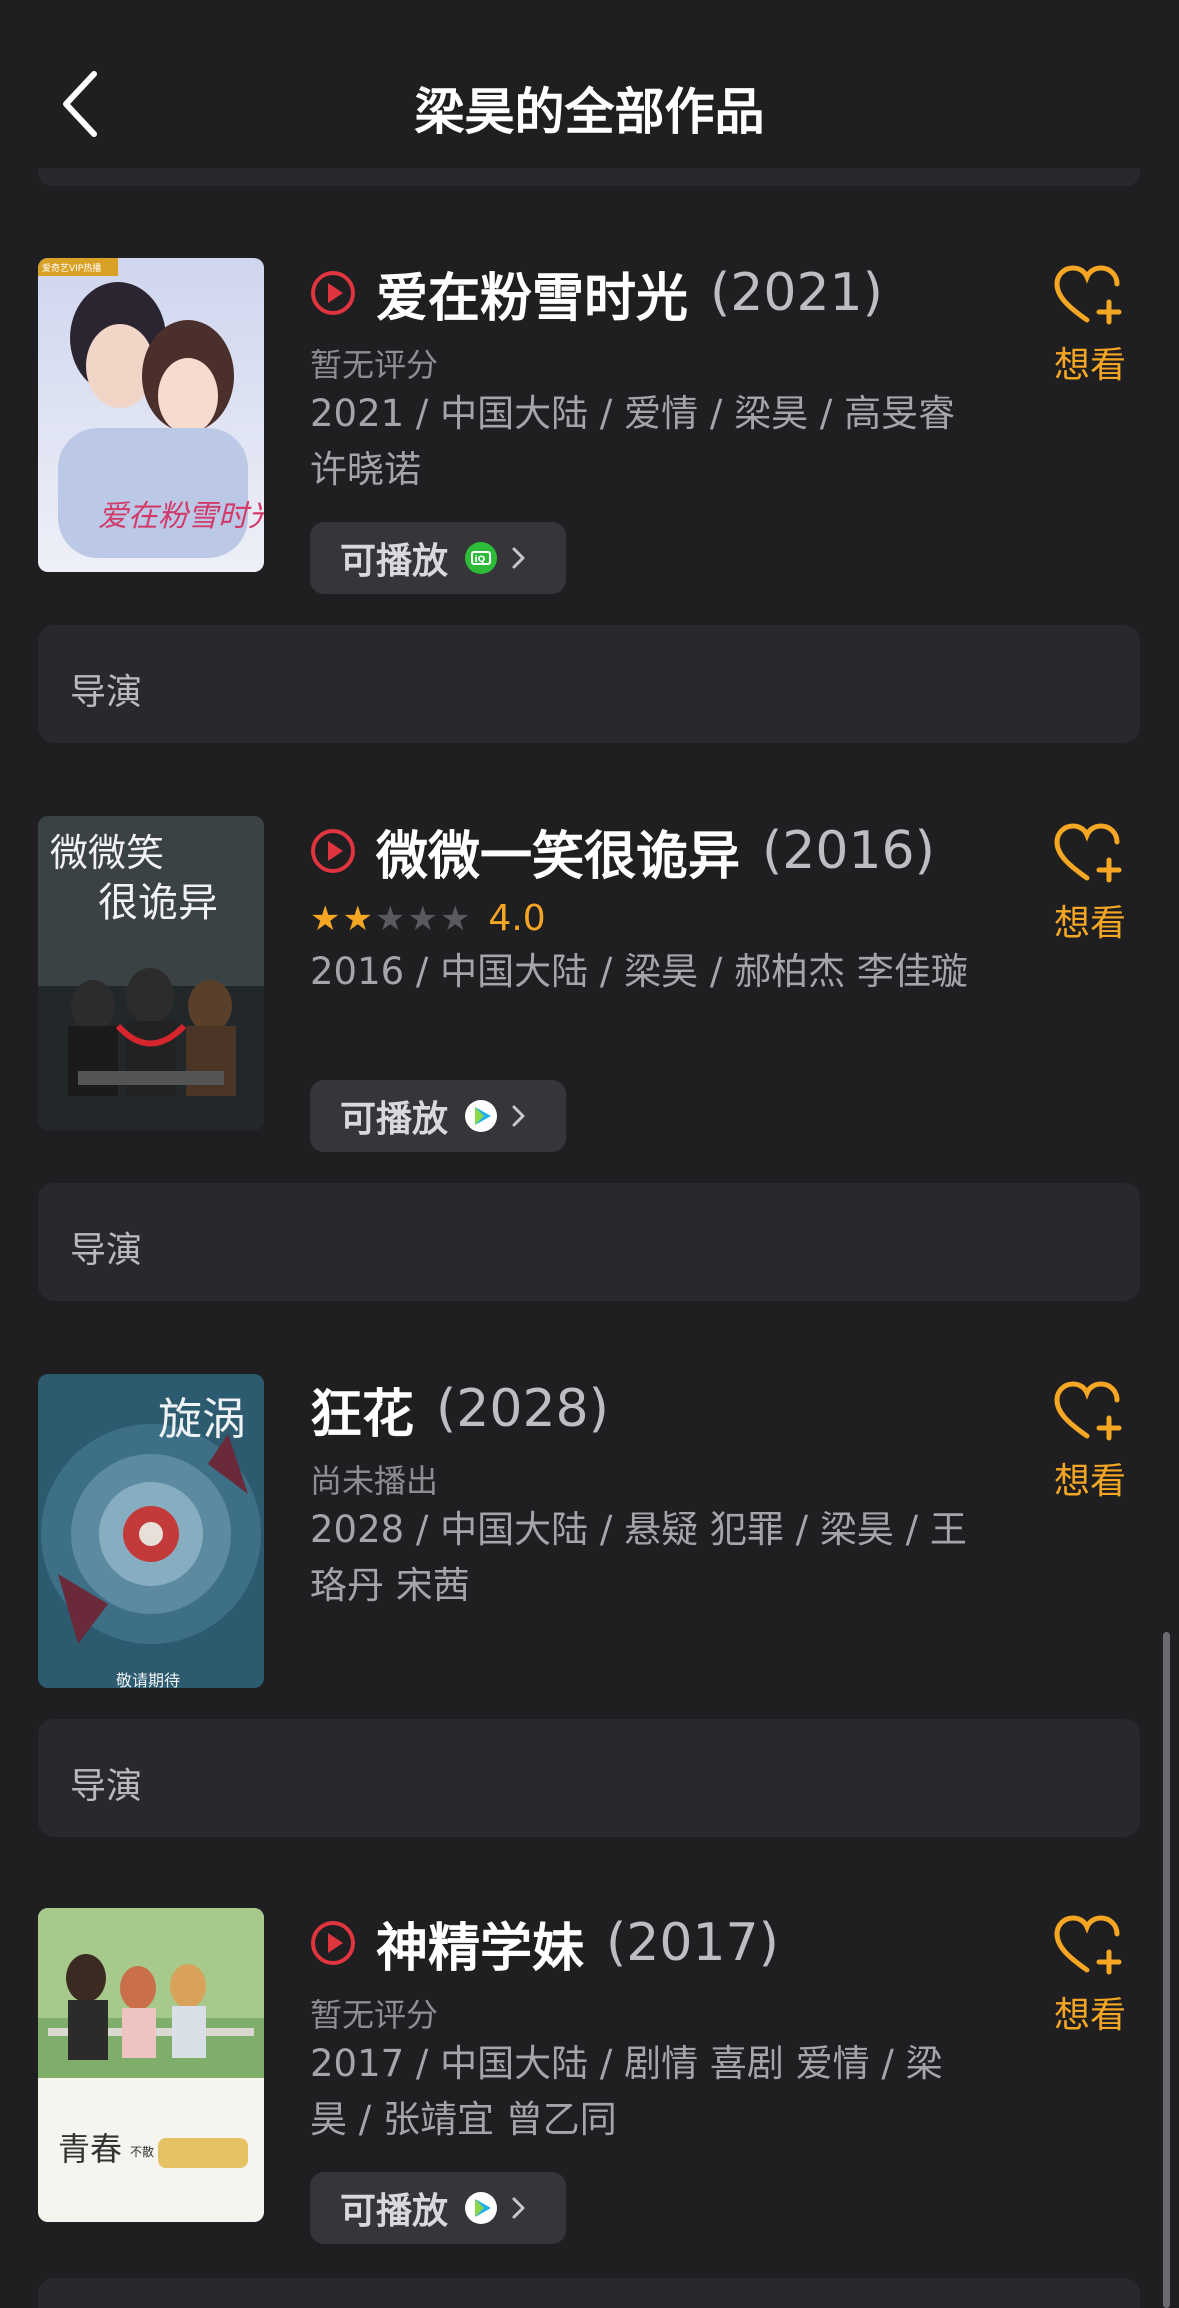  I want to click on movie-poster: 青春 不散, so click(151, 2065).